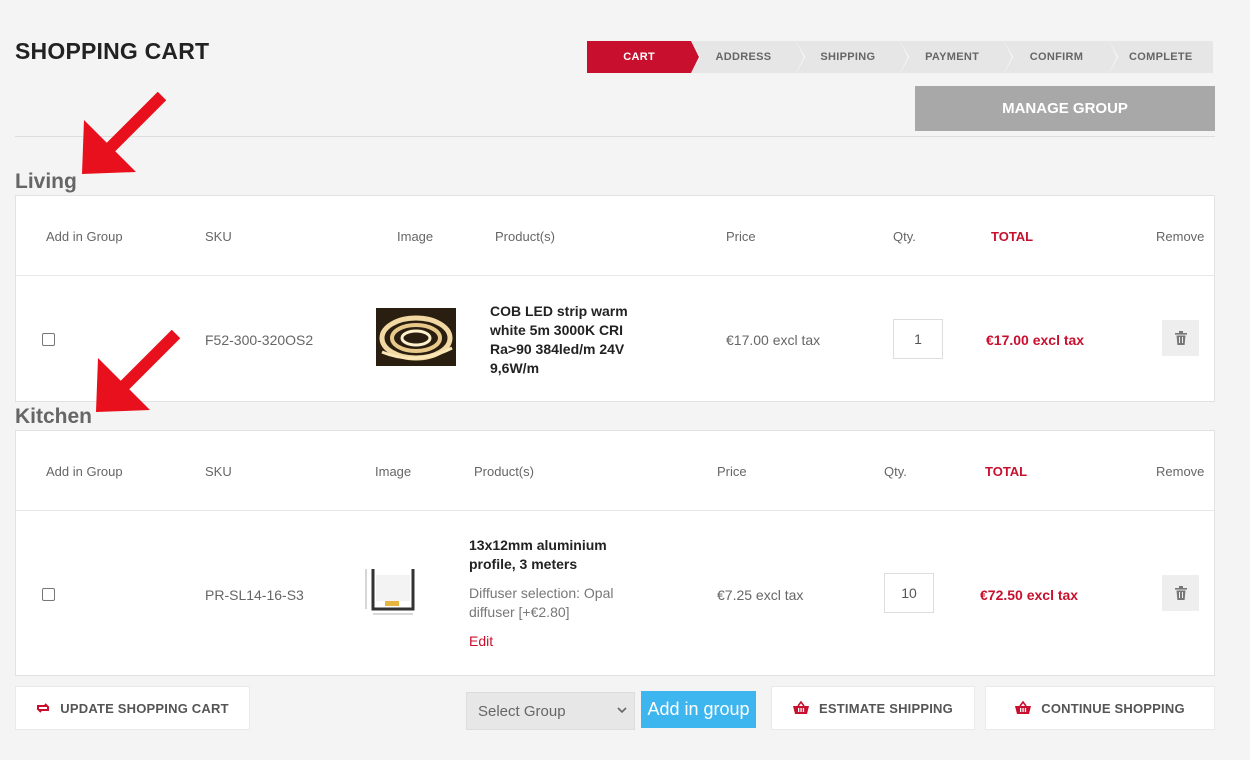  What do you see at coordinates (46, 181) in the screenshot?
I see `group-title-living: Living` at bounding box center [46, 181].